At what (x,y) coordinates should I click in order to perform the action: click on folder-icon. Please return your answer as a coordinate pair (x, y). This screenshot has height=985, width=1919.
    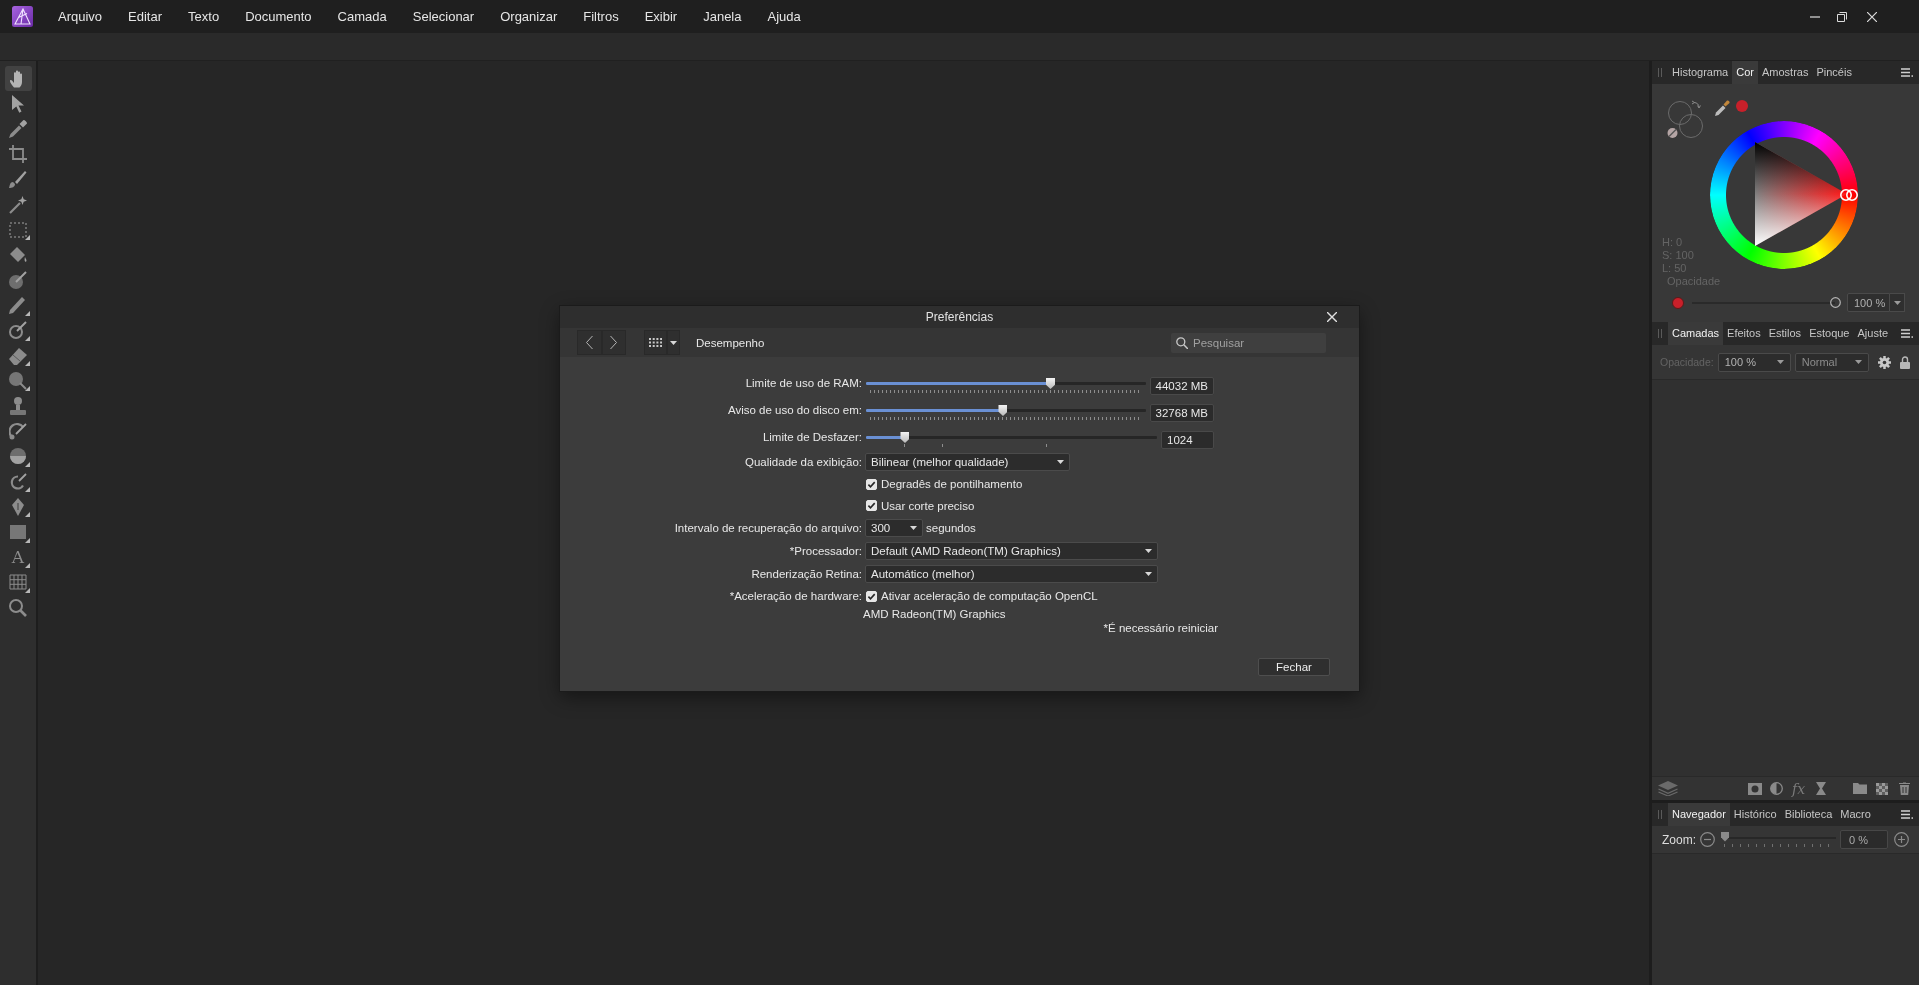
    Looking at the image, I should click on (1860, 788).